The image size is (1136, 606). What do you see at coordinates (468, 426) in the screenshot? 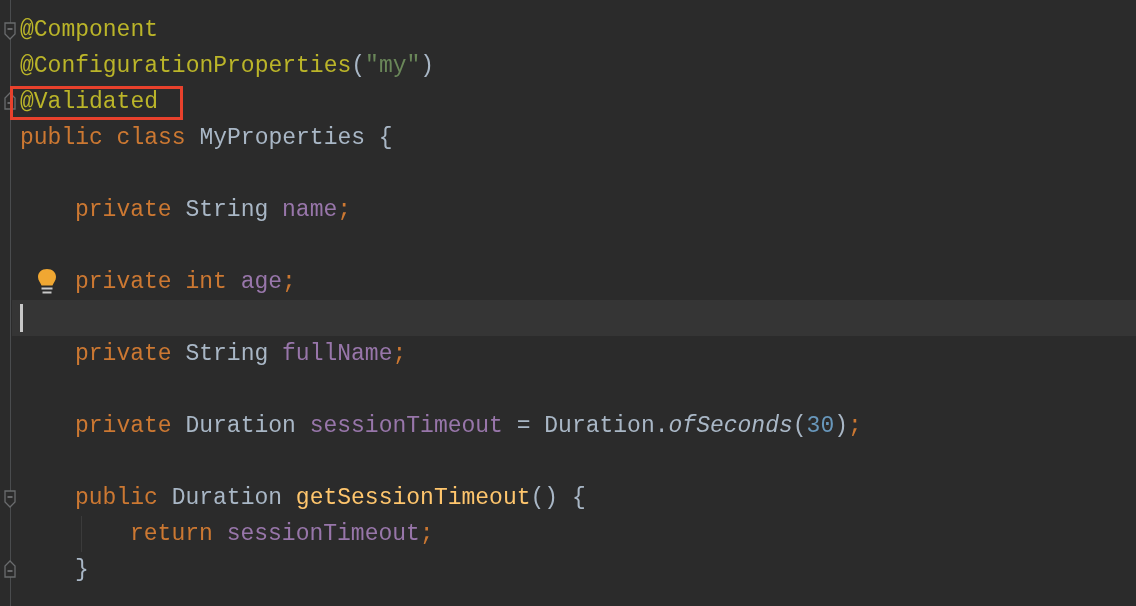
I see `code-line: private Duration sessionTimeout = Duration.ofSeconds(30);` at bounding box center [468, 426].